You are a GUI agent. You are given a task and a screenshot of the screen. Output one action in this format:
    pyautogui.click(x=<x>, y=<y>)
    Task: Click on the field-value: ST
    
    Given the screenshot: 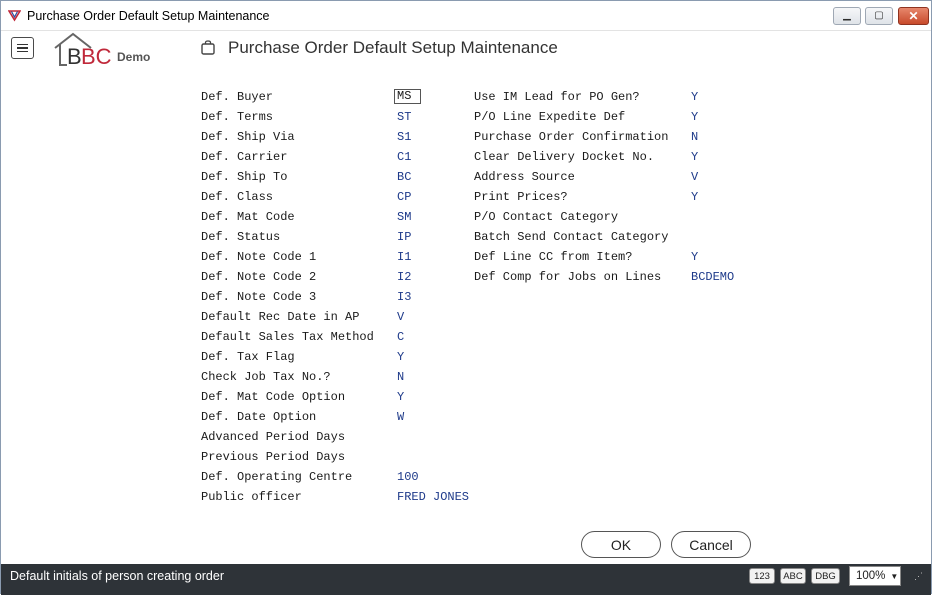 What is the action you would take?
    pyautogui.click(x=404, y=117)
    